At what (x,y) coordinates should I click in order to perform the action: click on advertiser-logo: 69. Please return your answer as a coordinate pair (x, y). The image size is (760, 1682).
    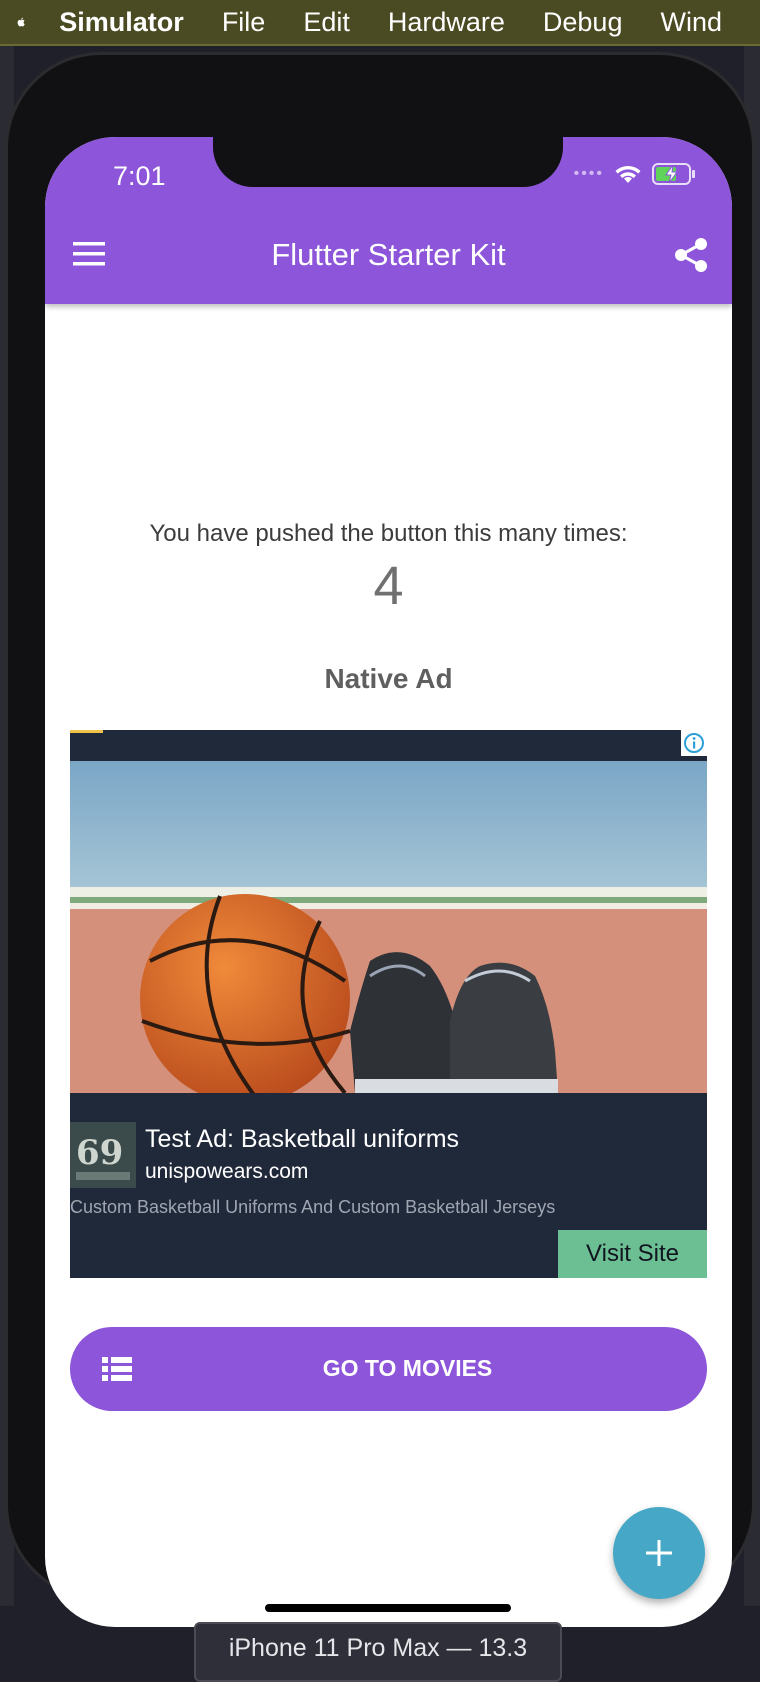
    Looking at the image, I should click on (103, 1155).